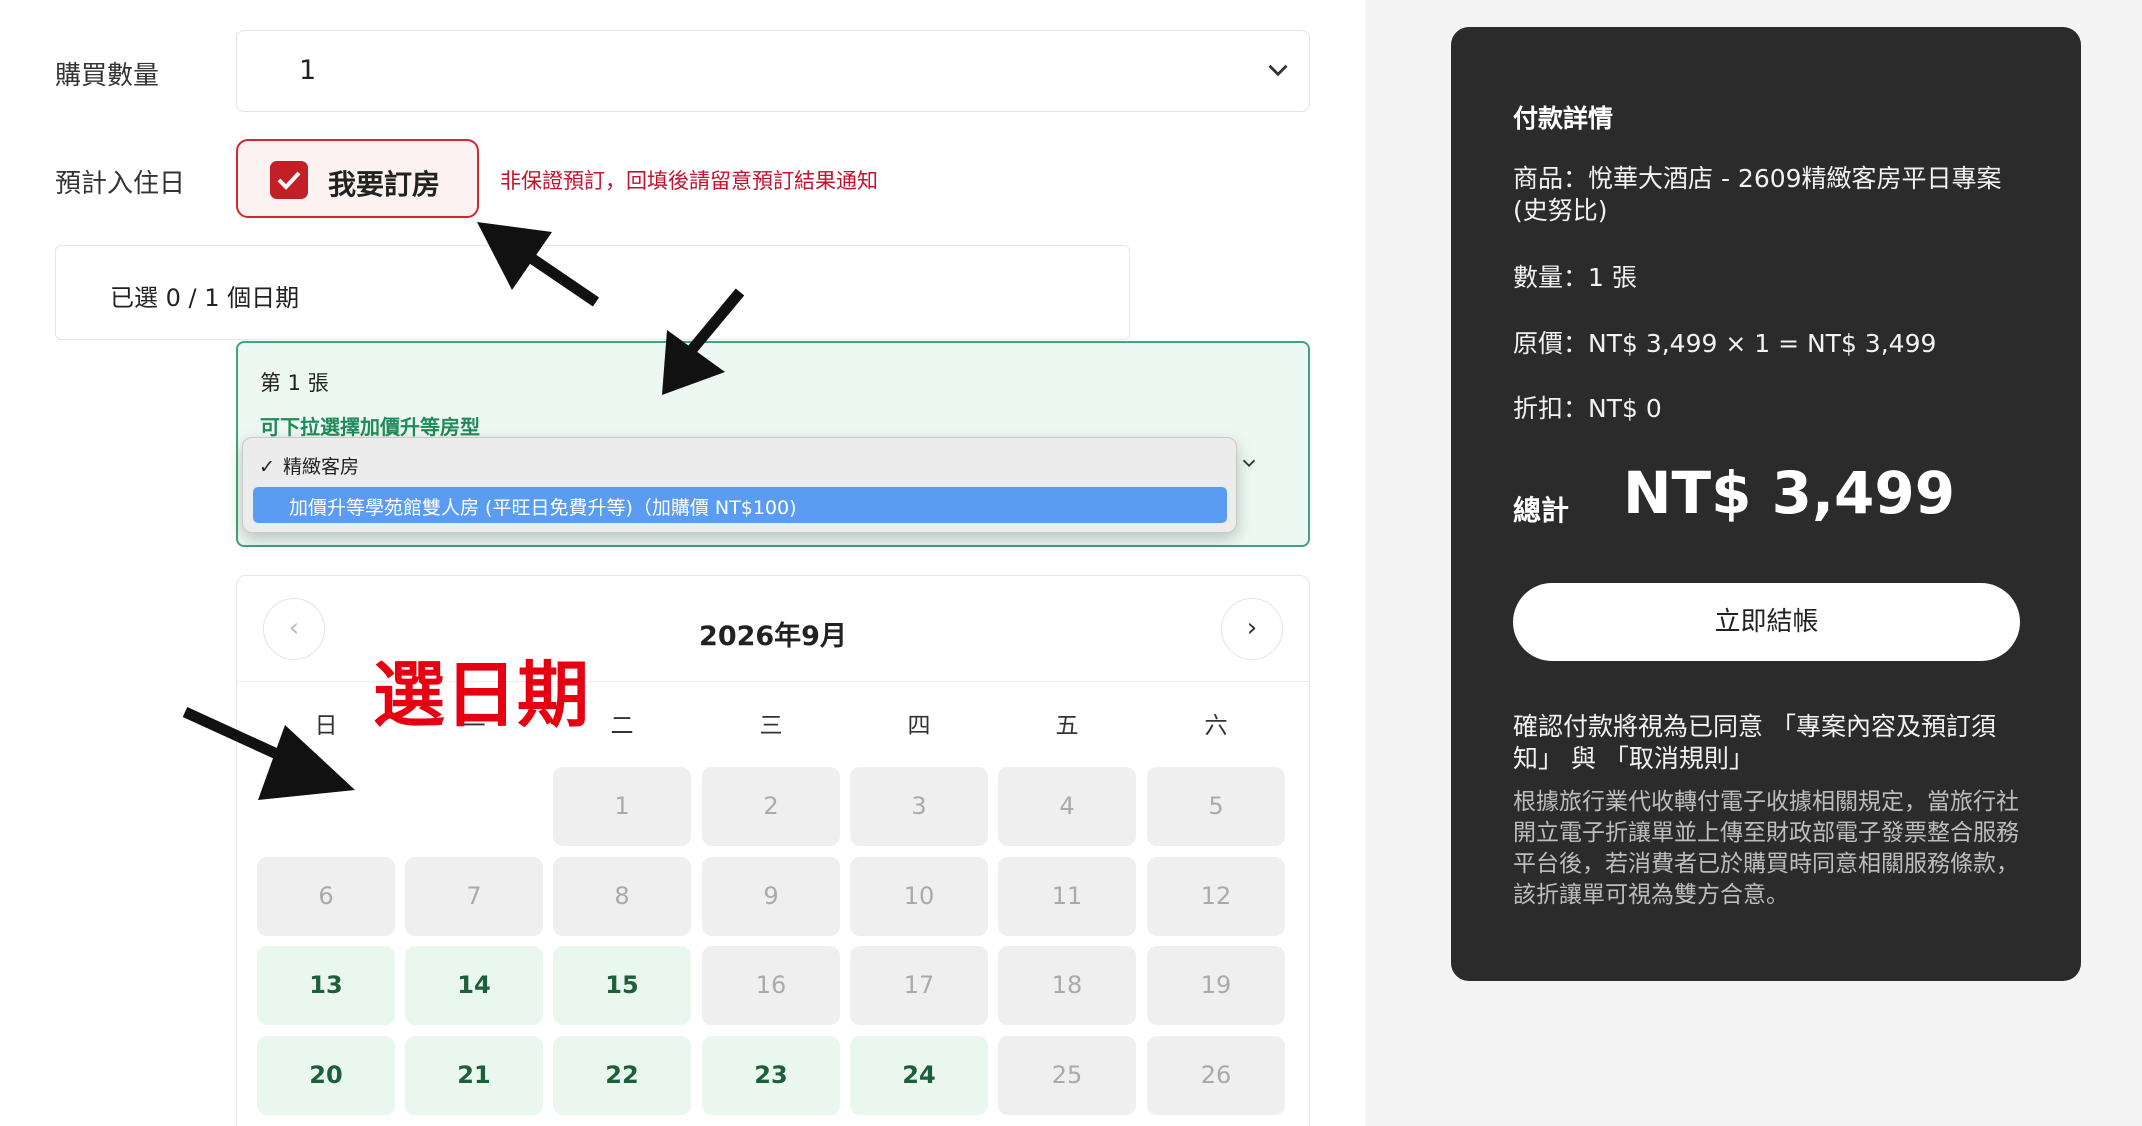 The width and height of the screenshot is (2142, 1126). What do you see at coordinates (1768, 743) in the screenshot?
I see `terms-agreement: 確認付款將視為已同意 「專案內容及預訂須知」 與 「取消規則」` at bounding box center [1768, 743].